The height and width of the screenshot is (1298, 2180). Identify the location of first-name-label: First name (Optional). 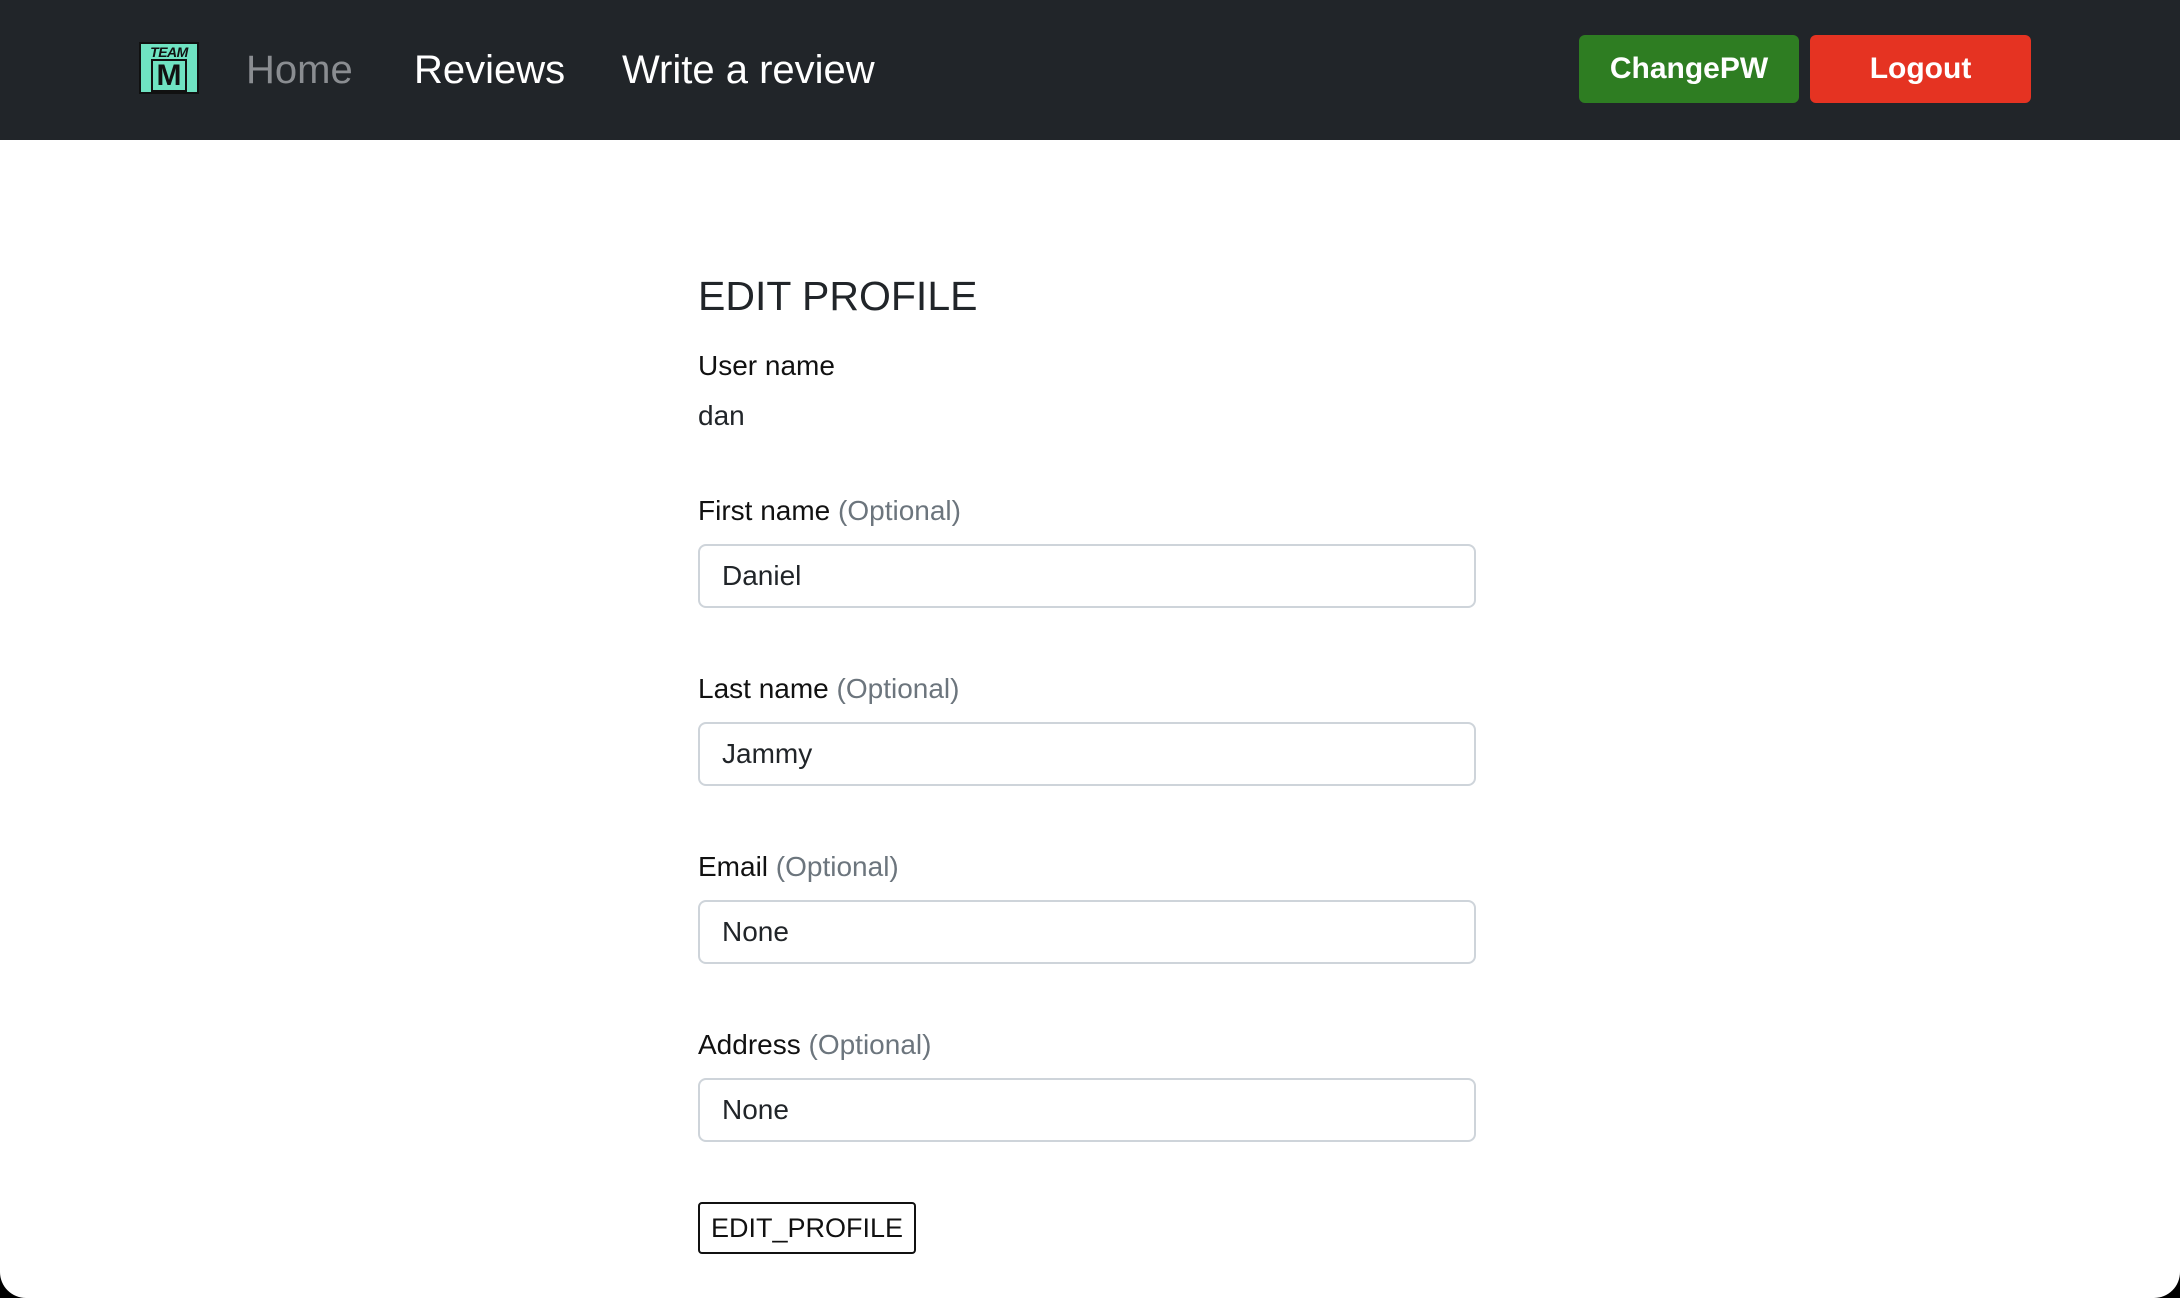
(829, 511).